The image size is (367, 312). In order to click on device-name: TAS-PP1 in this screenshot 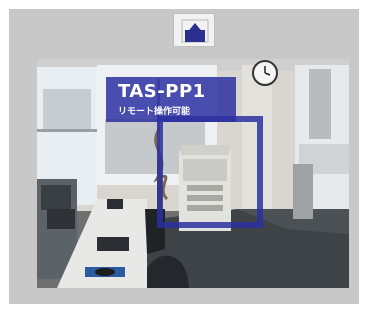, I will do `click(162, 91)`.